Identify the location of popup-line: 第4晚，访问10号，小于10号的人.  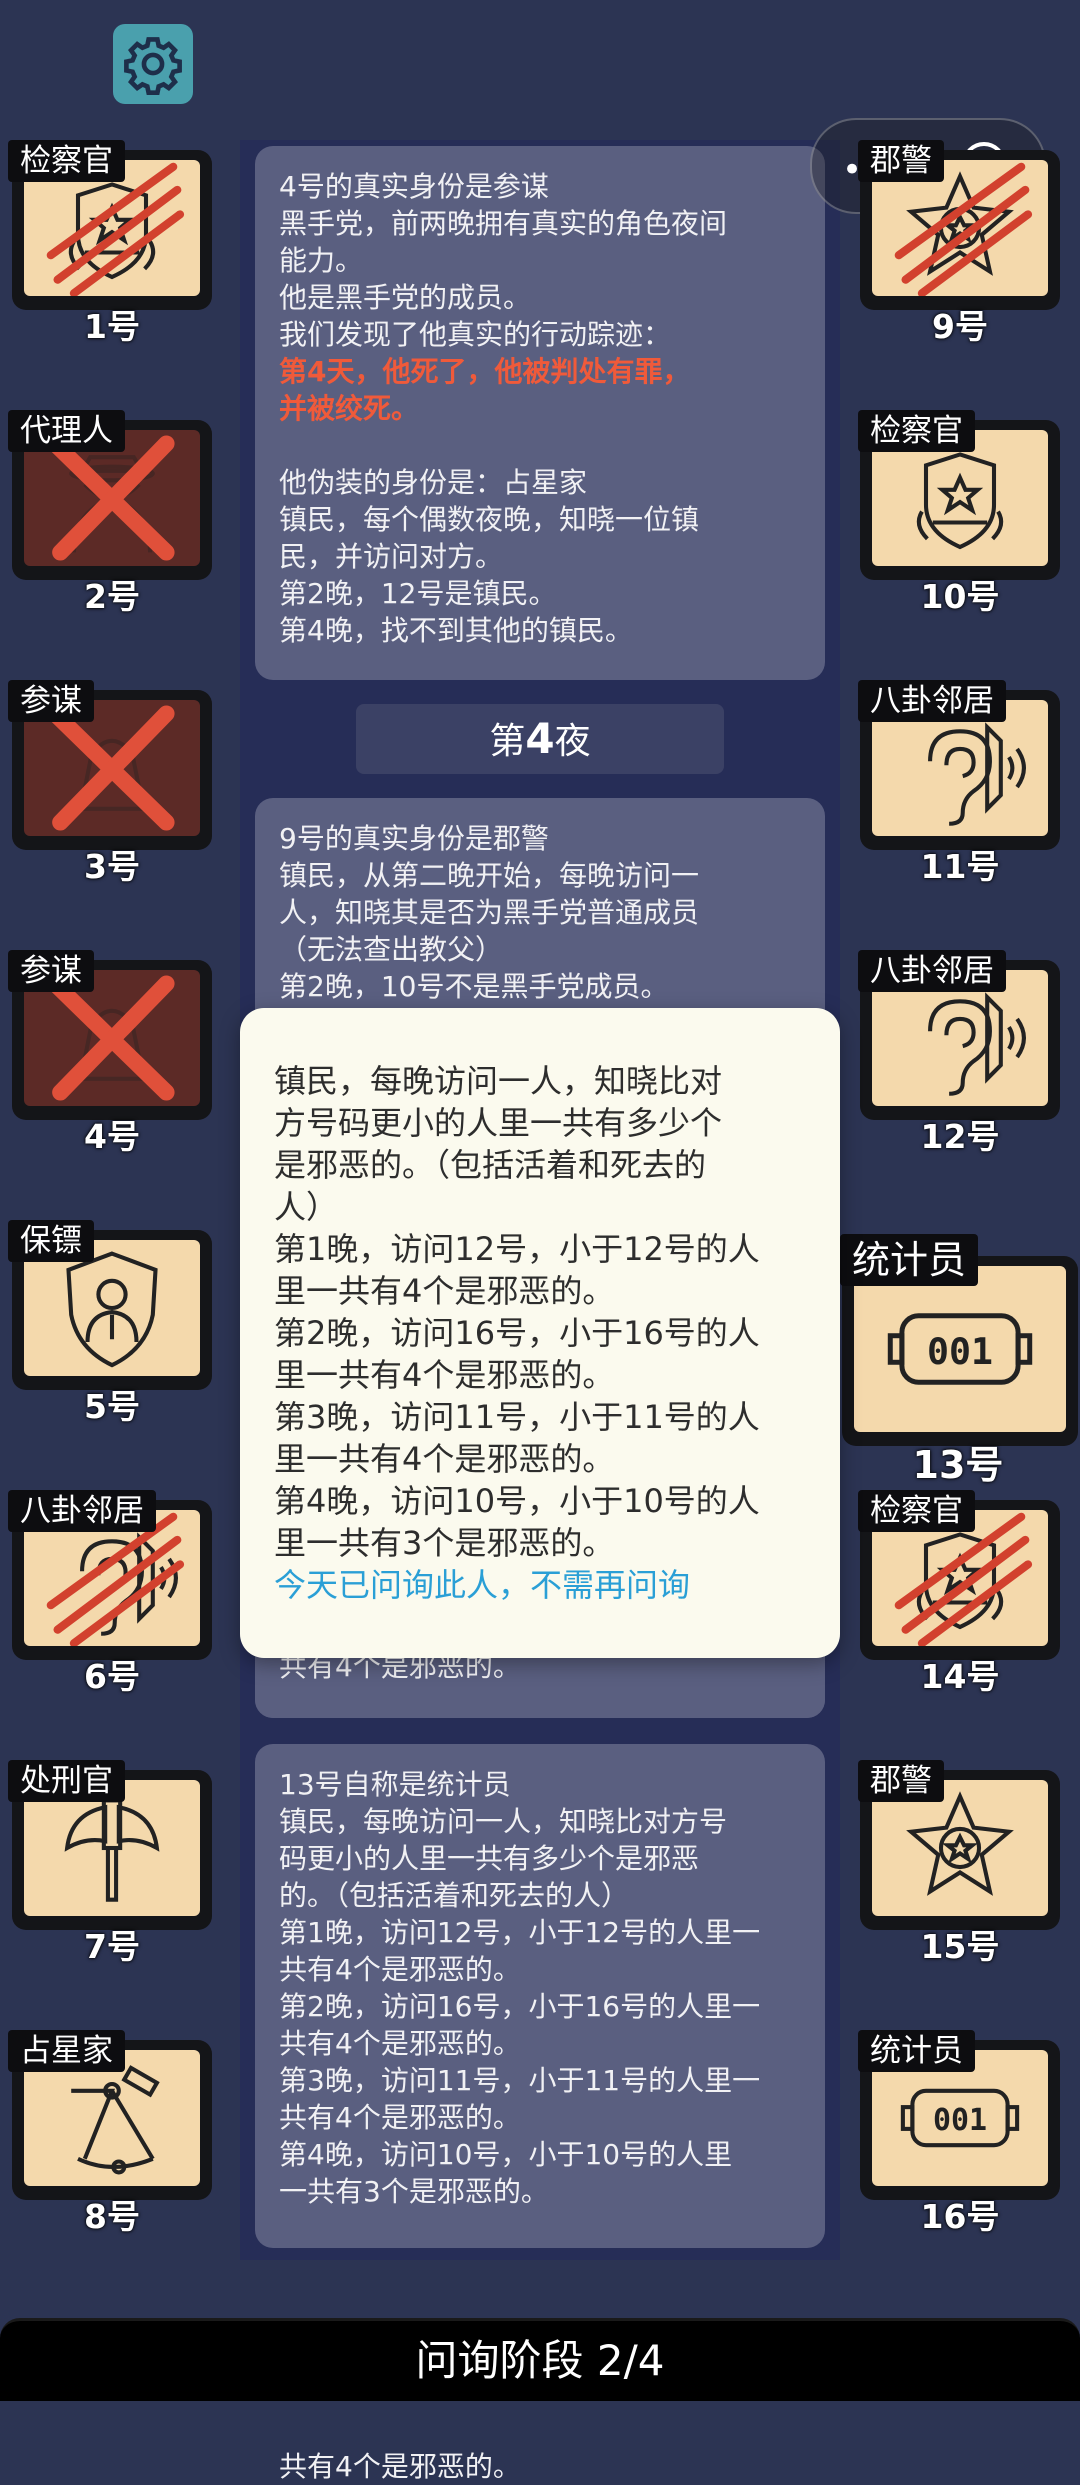
(517, 1501).